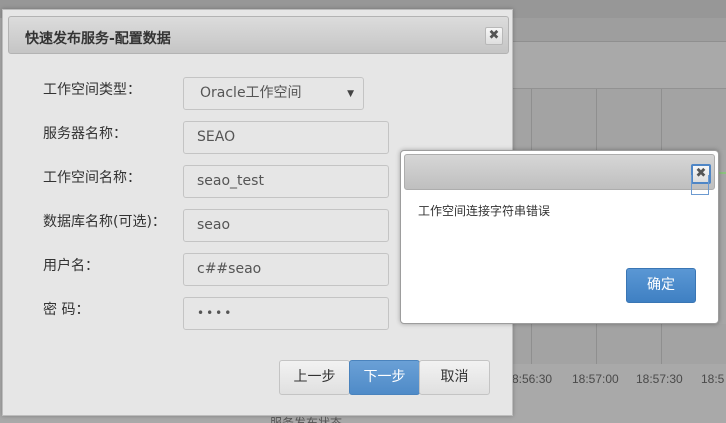 Image resolution: width=726 pixels, height=423 pixels. What do you see at coordinates (713, 379) in the screenshot?
I see `chart-tick-label: 18:5` at bounding box center [713, 379].